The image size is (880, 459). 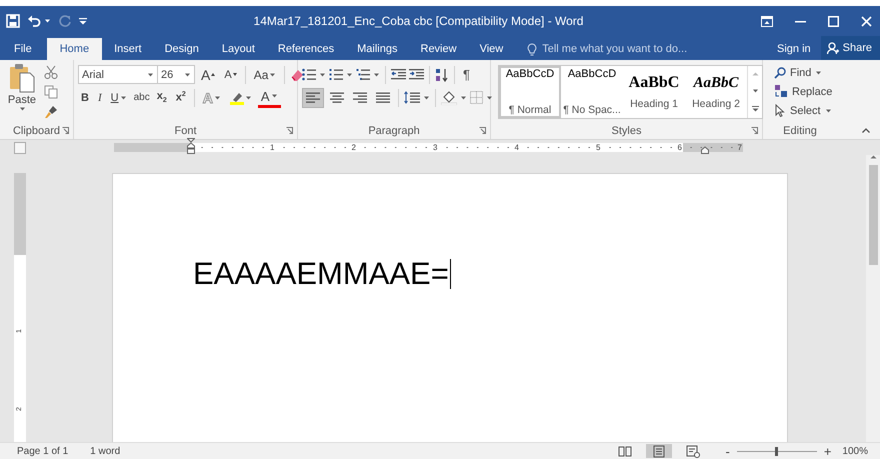 I want to click on font-color-button: A, so click(x=269, y=98).